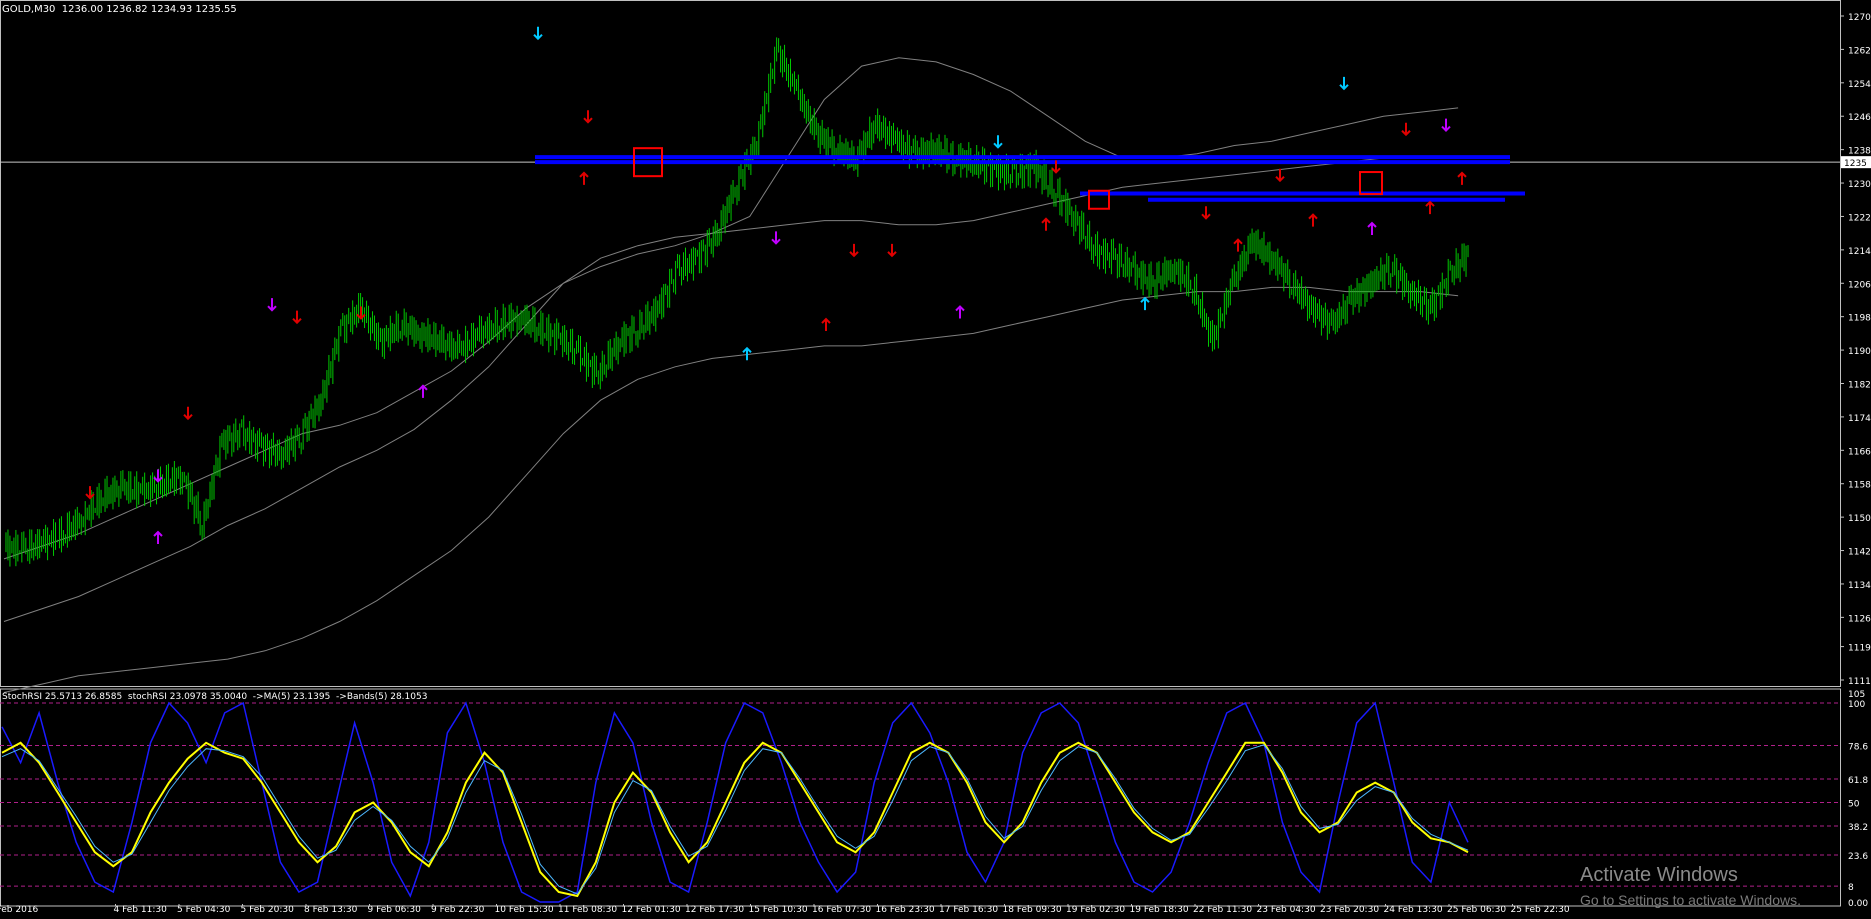  I want to click on price-tick-label: 1230, so click(1859, 185).